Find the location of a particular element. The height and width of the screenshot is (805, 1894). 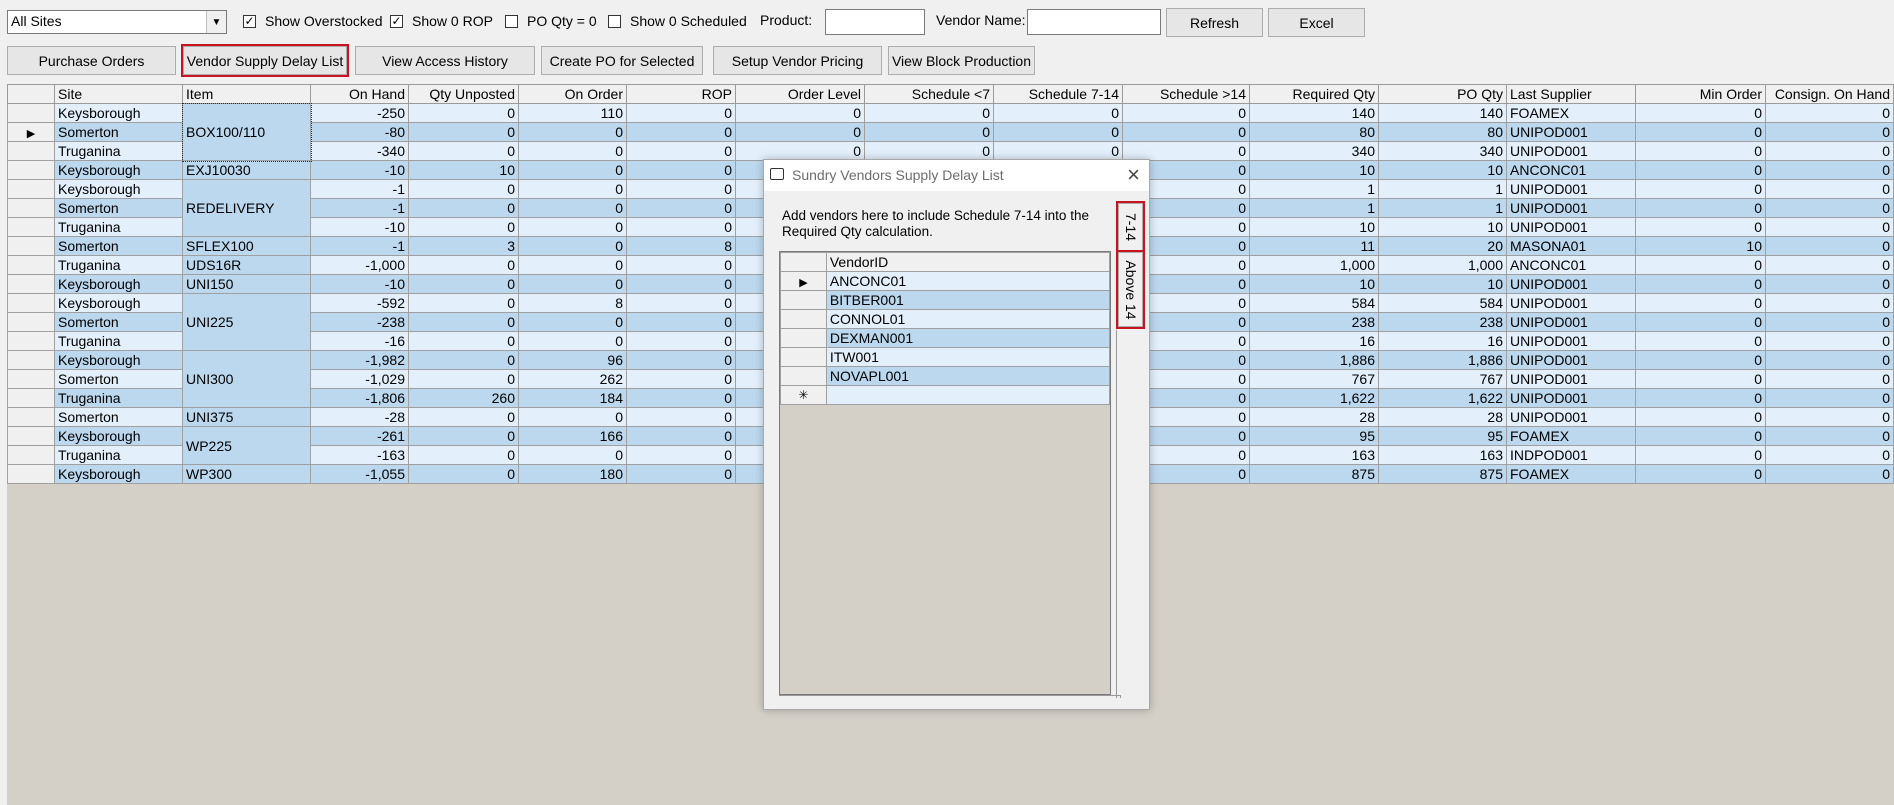

product-input is located at coordinates (875, 22).